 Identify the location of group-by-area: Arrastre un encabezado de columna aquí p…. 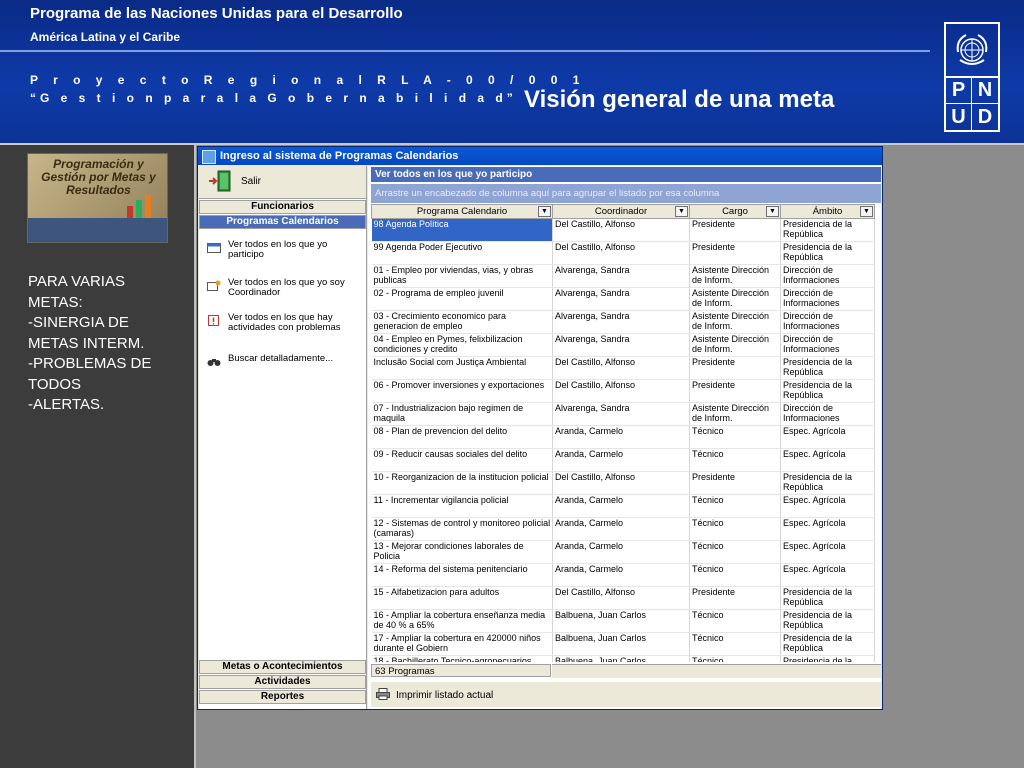
(626, 193).